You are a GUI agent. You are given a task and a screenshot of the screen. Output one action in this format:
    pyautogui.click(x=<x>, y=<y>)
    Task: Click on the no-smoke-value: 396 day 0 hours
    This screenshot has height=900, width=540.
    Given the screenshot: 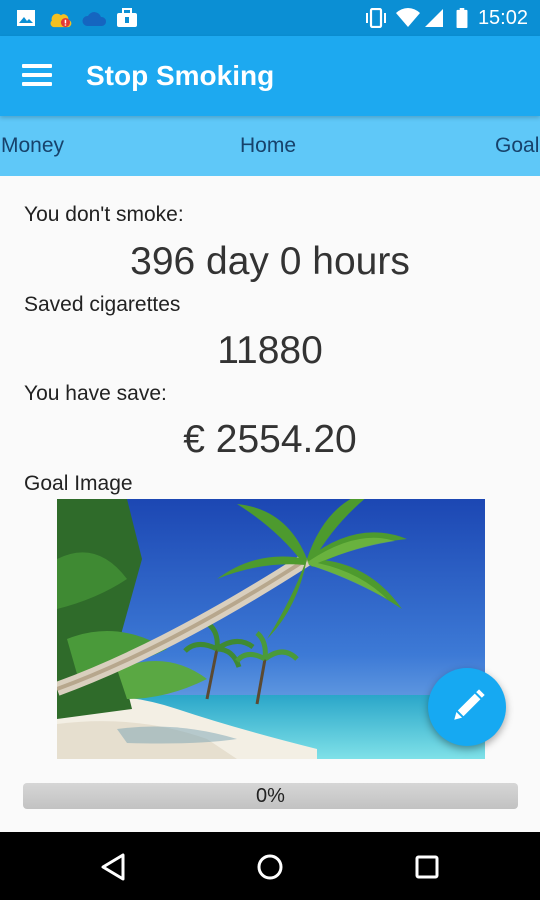 What is the action you would take?
    pyautogui.click(x=270, y=261)
    